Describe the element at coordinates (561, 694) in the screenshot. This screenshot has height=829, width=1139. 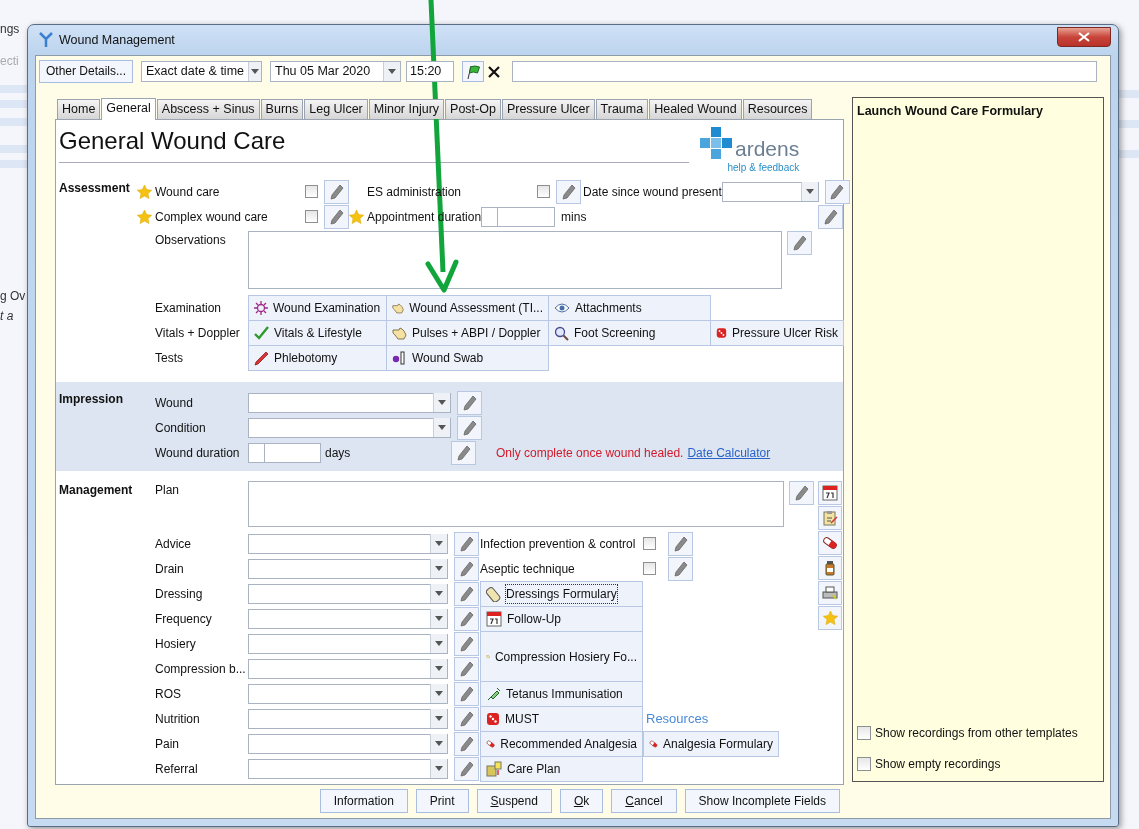
I see `link-button: Tetanus Immunisation` at that location.